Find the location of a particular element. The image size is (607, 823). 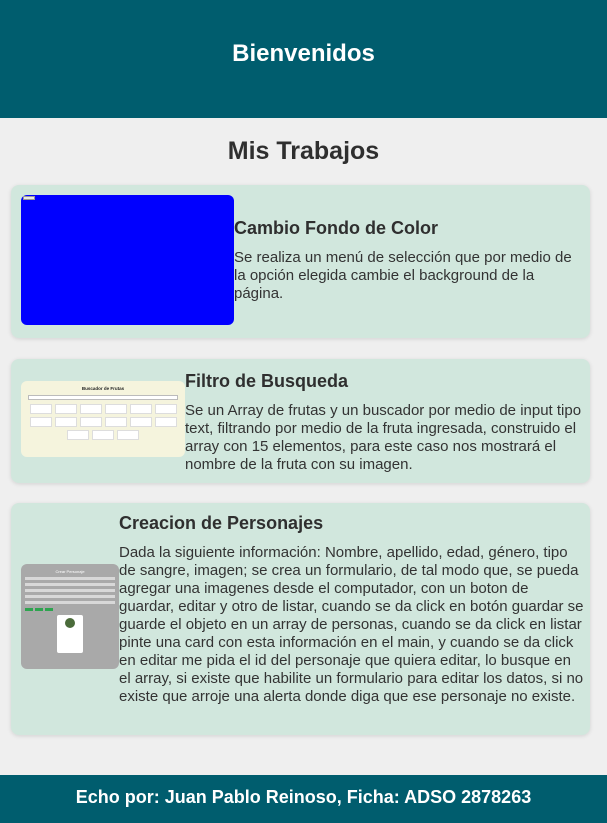

thumbnail-search-input is located at coordinates (103, 397).